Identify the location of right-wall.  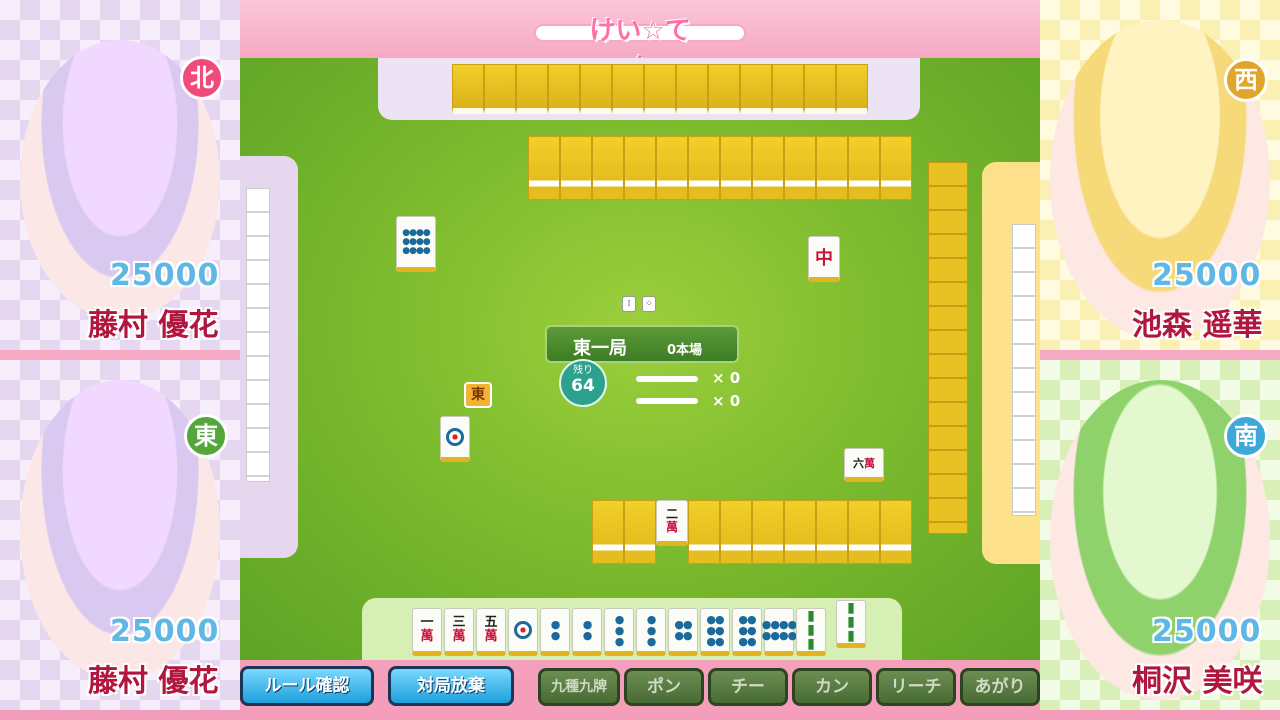
(948, 348).